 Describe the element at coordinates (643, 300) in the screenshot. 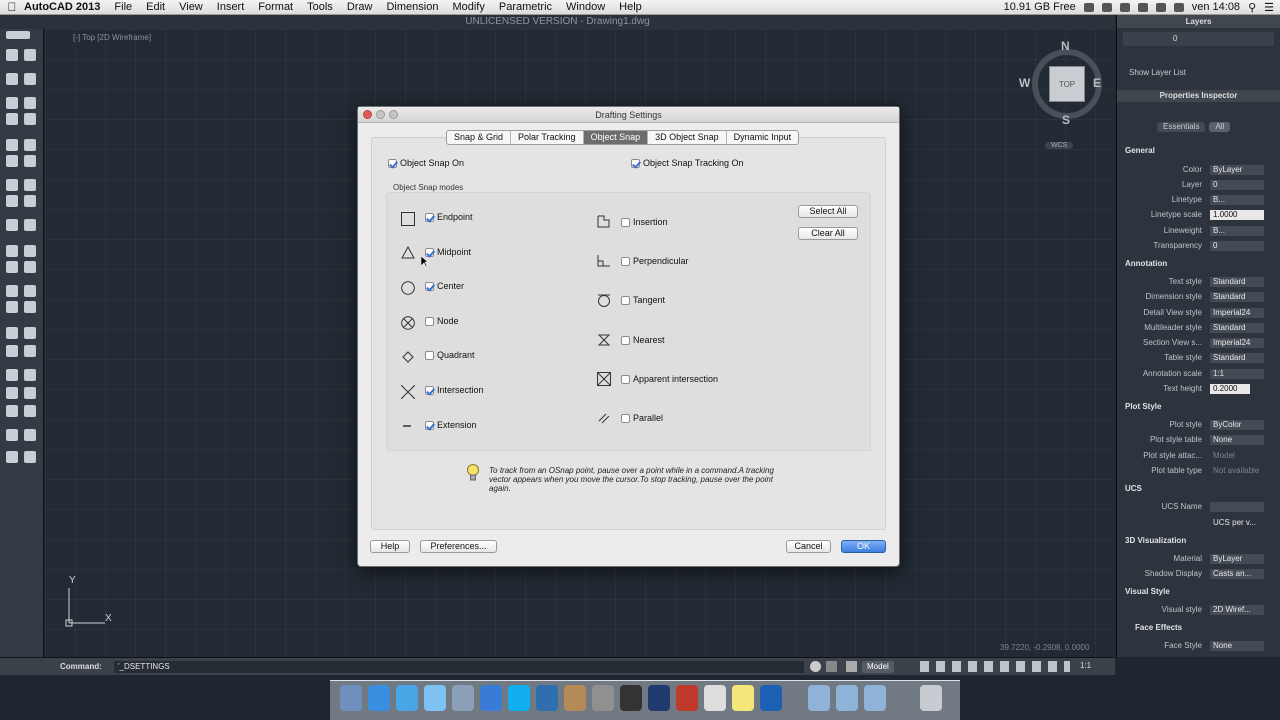

I see `tangent-checkbox: Tangent` at that location.